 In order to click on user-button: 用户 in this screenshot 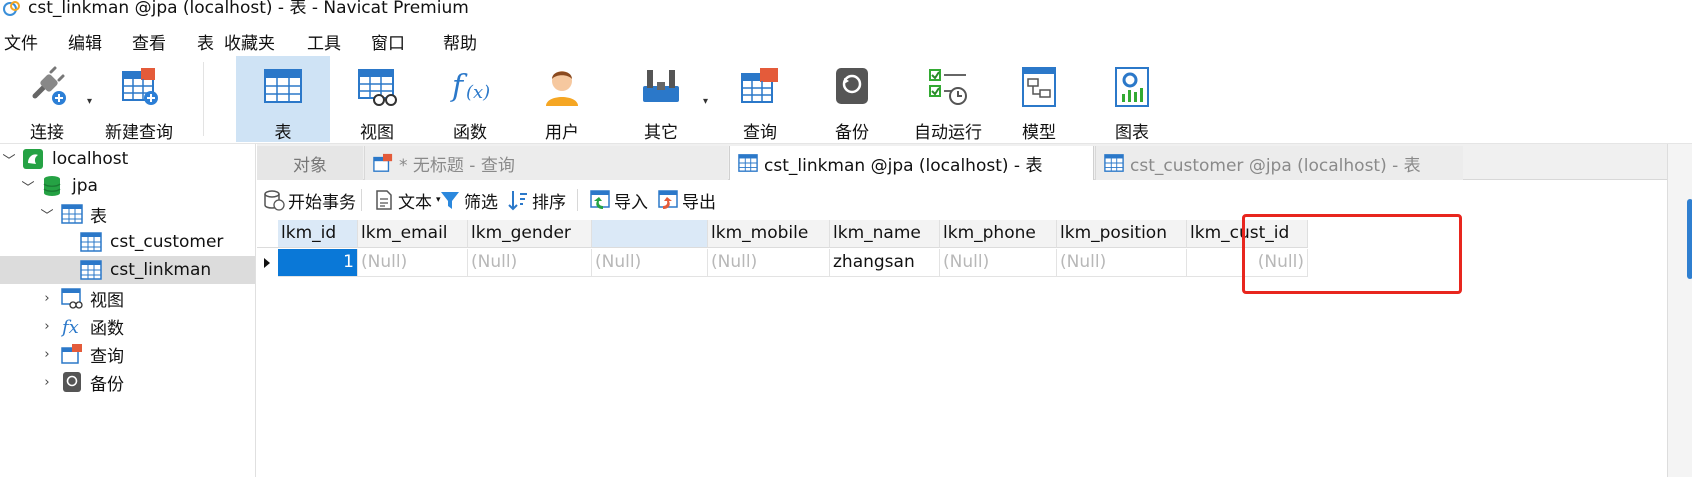, I will do `click(562, 99)`.